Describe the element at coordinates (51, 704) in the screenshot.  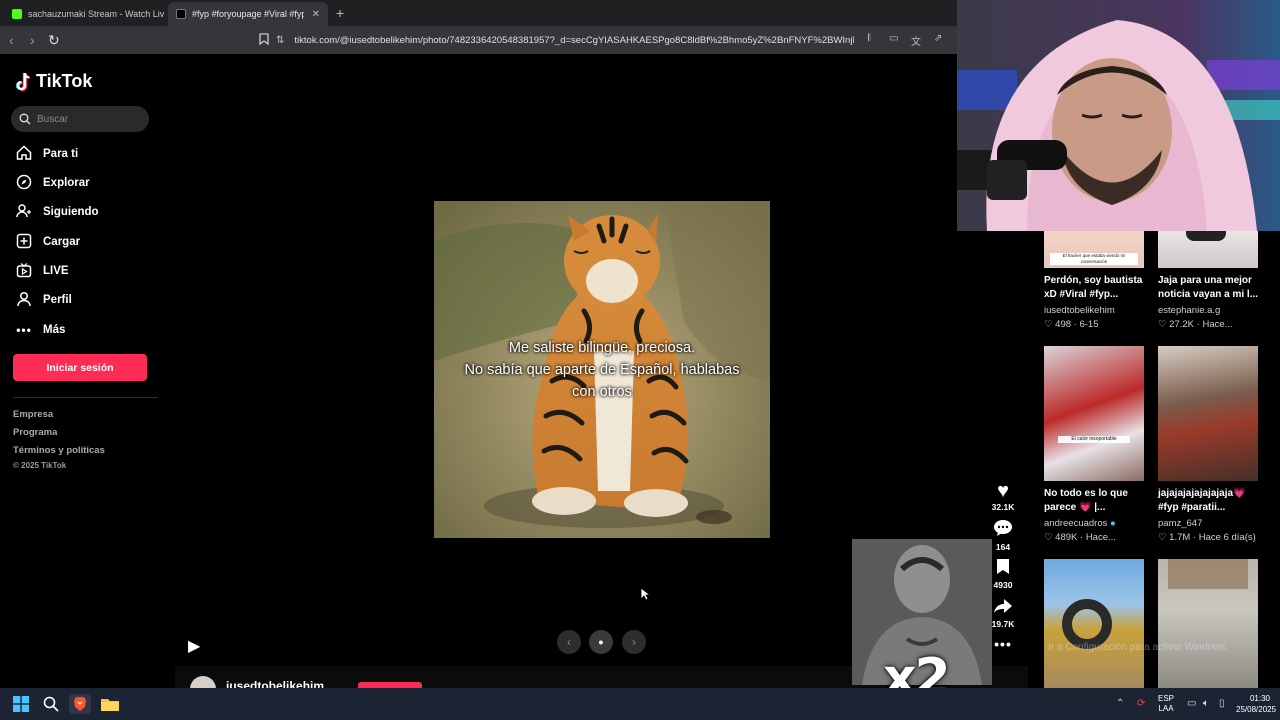
I see `taskbar-search-icon` at that location.